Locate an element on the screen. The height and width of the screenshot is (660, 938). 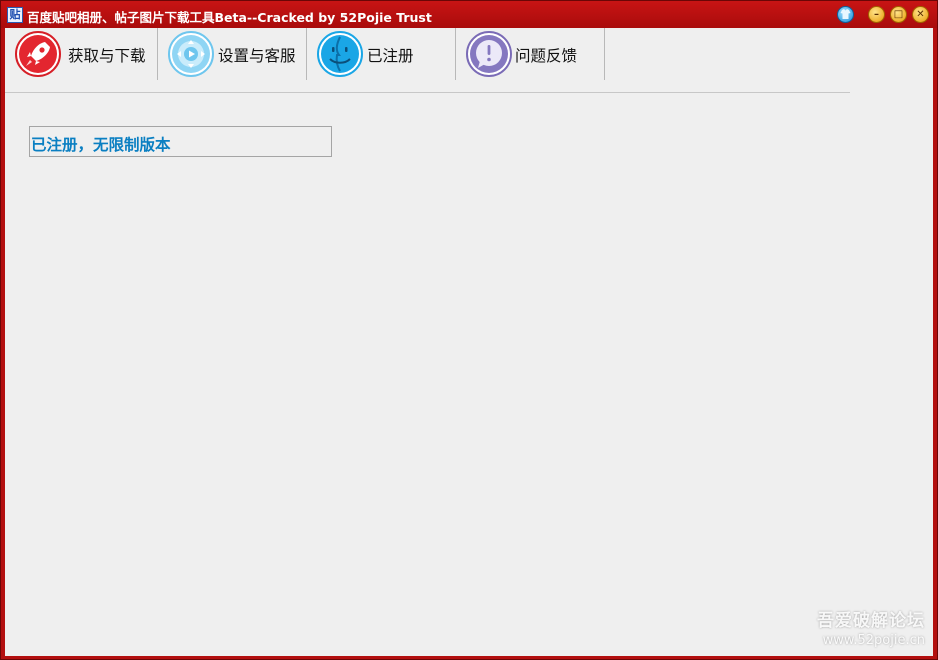
main-toolbar: 获取与下载 设置与客服 已注册 问题反馈 is located at coordinates (427, 60).